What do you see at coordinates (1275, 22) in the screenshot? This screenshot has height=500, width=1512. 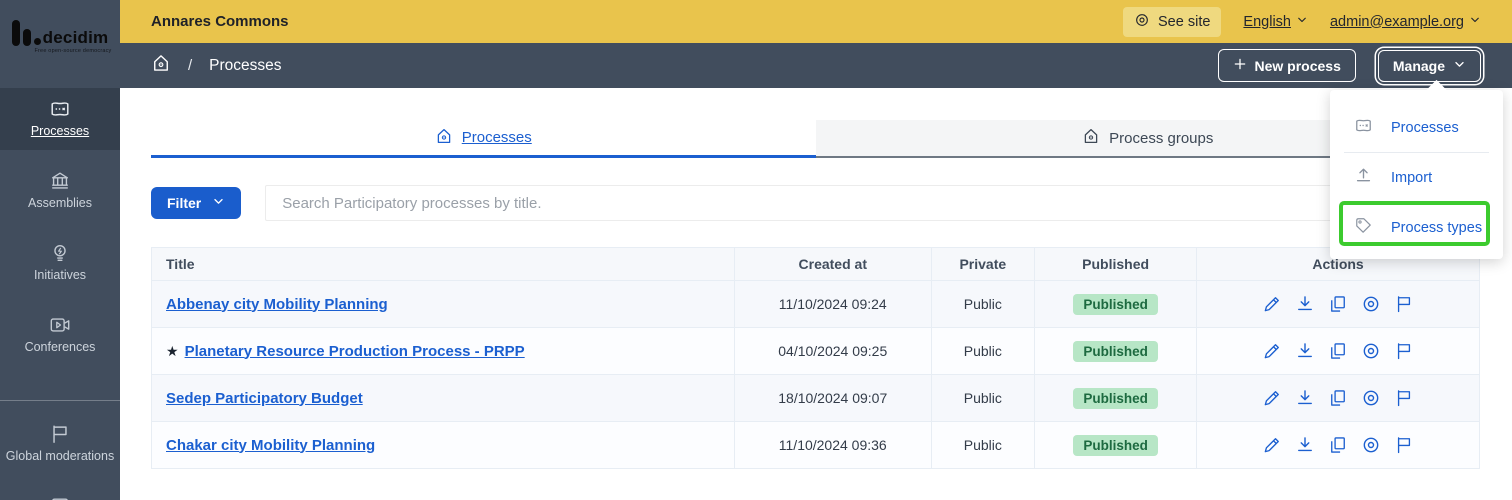 I see `language-selector: English` at bounding box center [1275, 22].